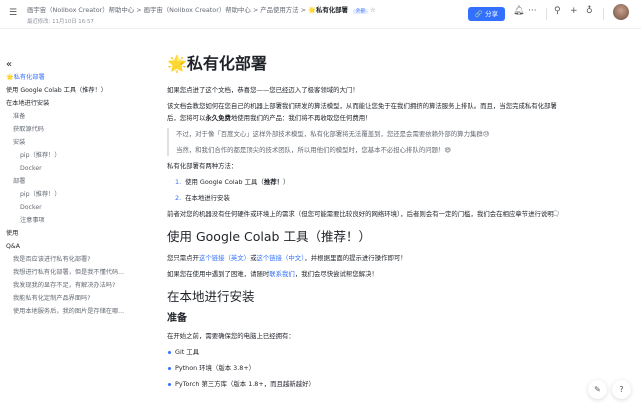 The width and height of the screenshot is (641, 415). What do you see at coordinates (621, 389) in the screenshot?
I see `help-icon: ?` at bounding box center [621, 389].